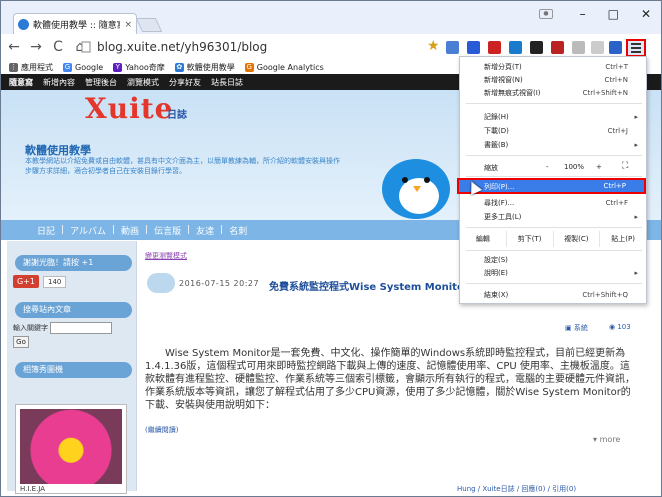  Describe the element at coordinates (129, 108) in the screenshot. I see `xuite-logo: Xuite` at that location.